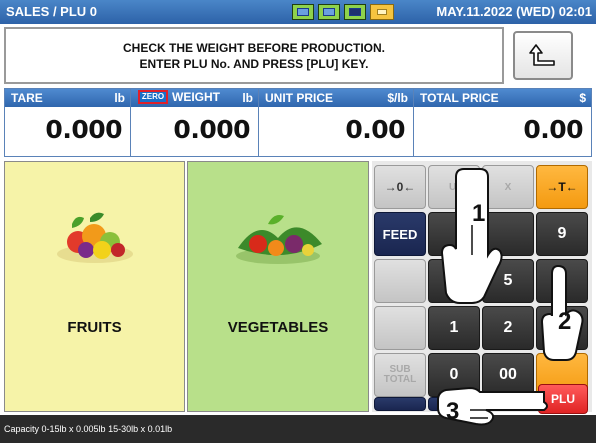  I want to click on fruits-icon, so click(94, 237).